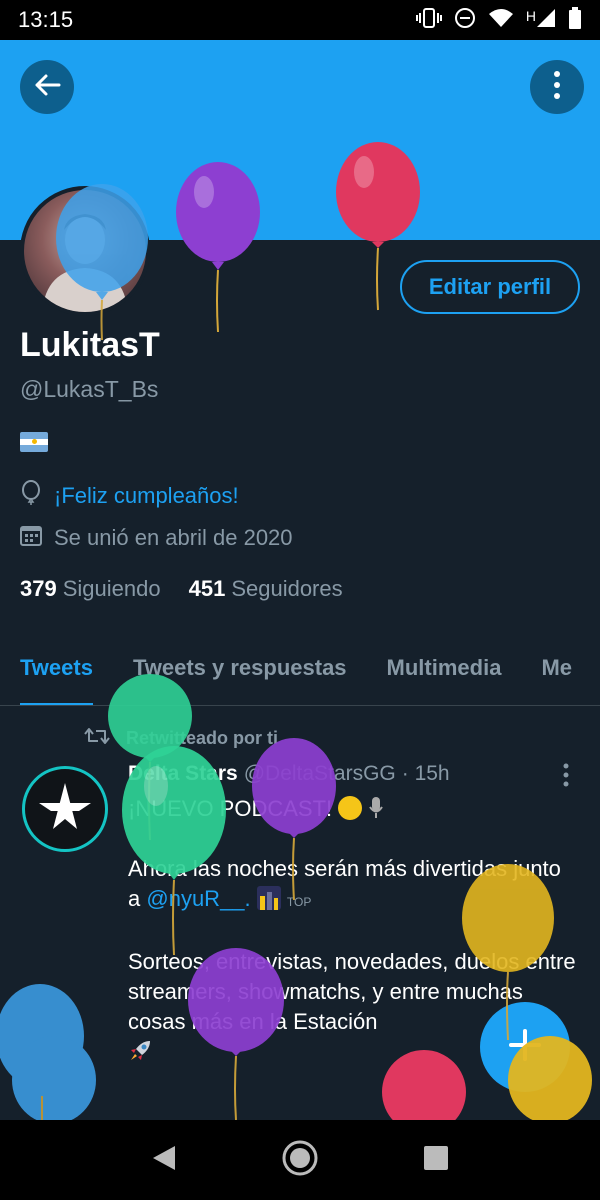 Image resolution: width=600 pixels, height=1200 pixels. I want to click on following-link: 379 Siguiendo, so click(90, 589).